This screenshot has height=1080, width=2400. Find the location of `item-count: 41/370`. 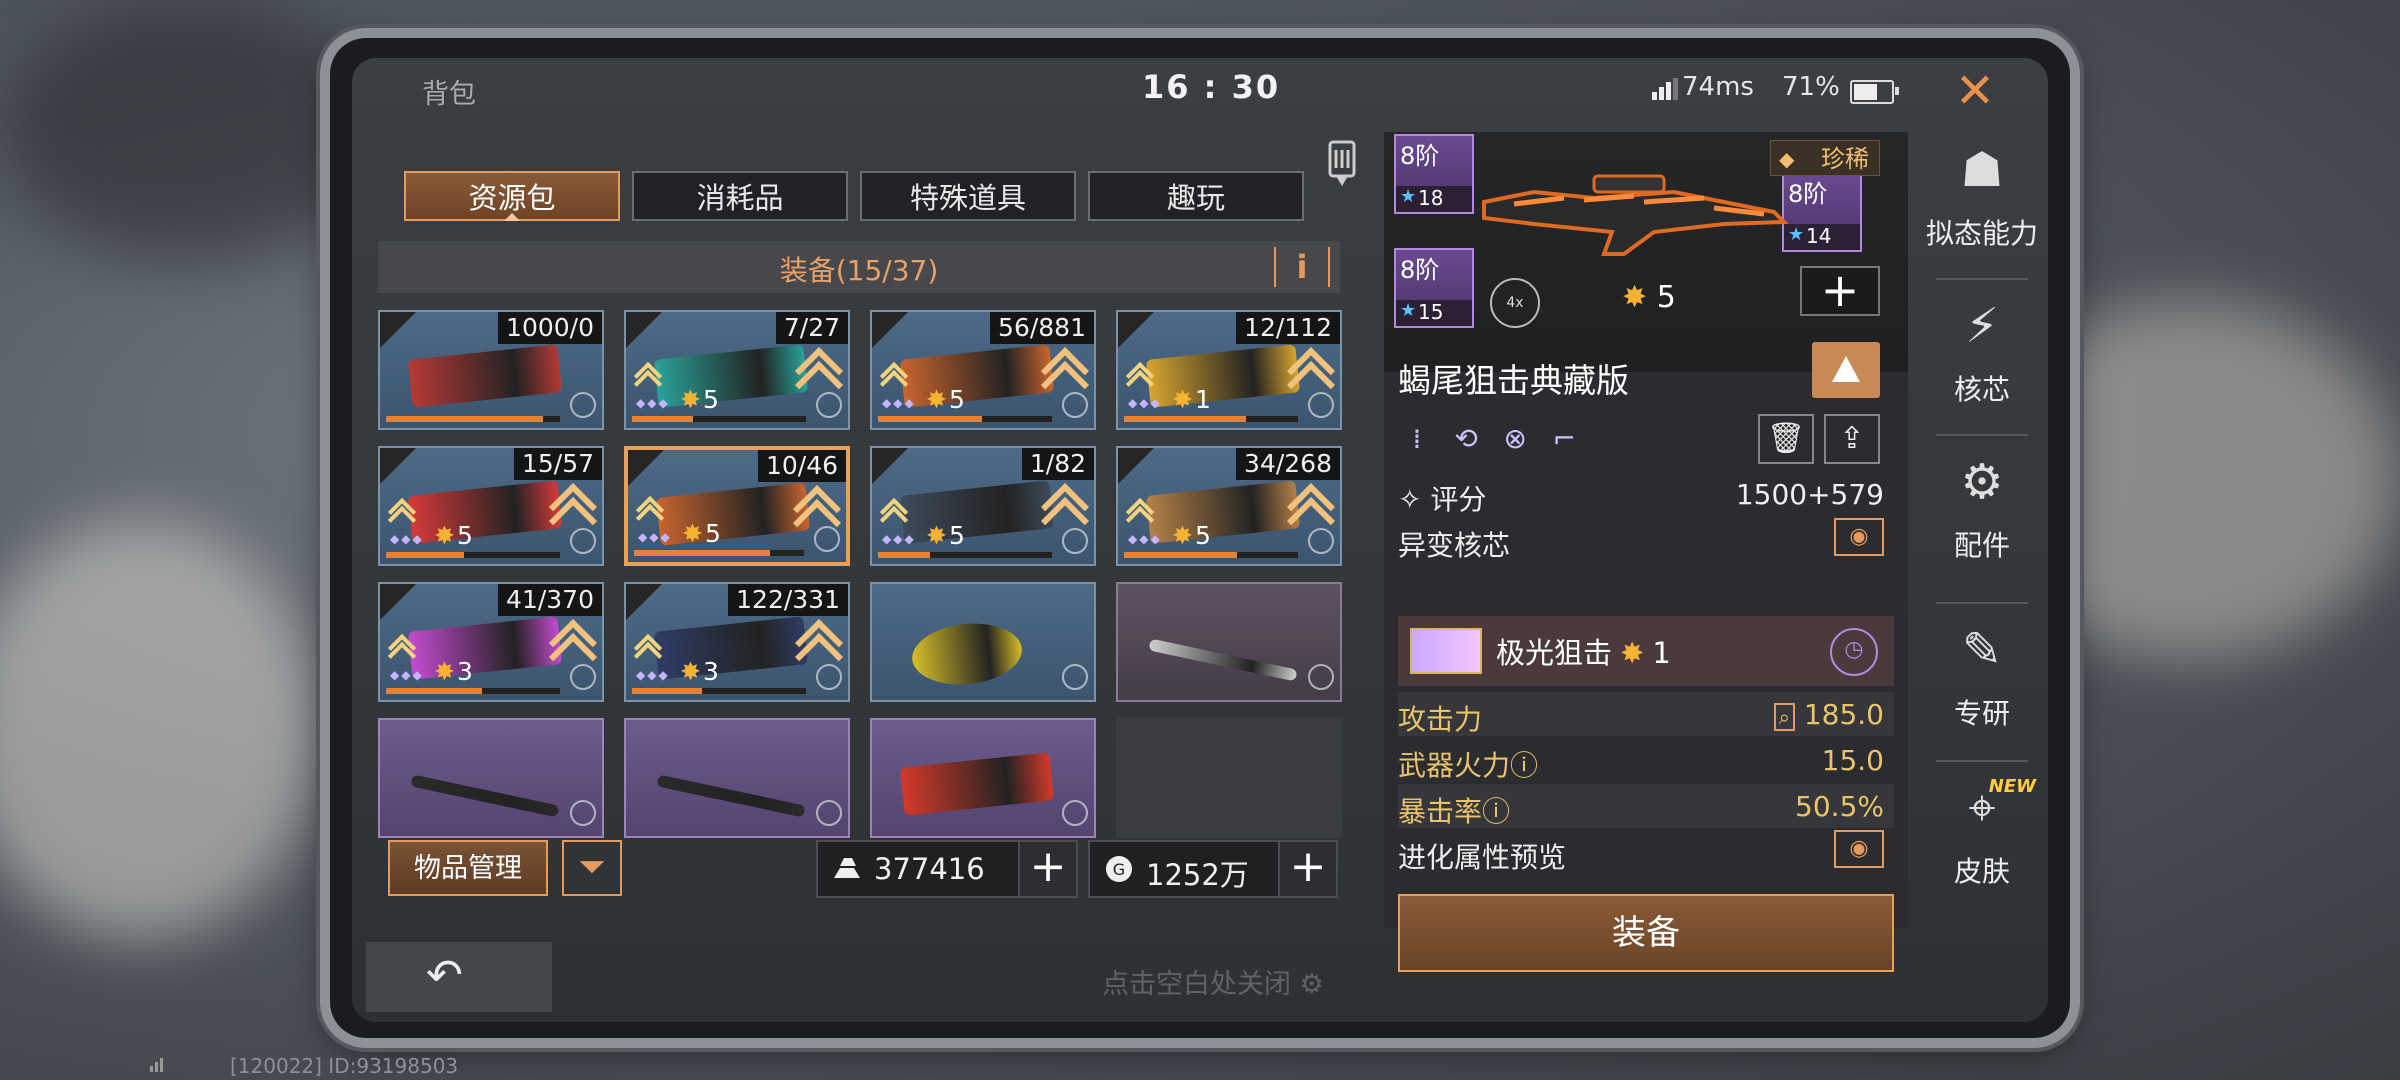

item-count: 41/370 is located at coordinates (550, 600).